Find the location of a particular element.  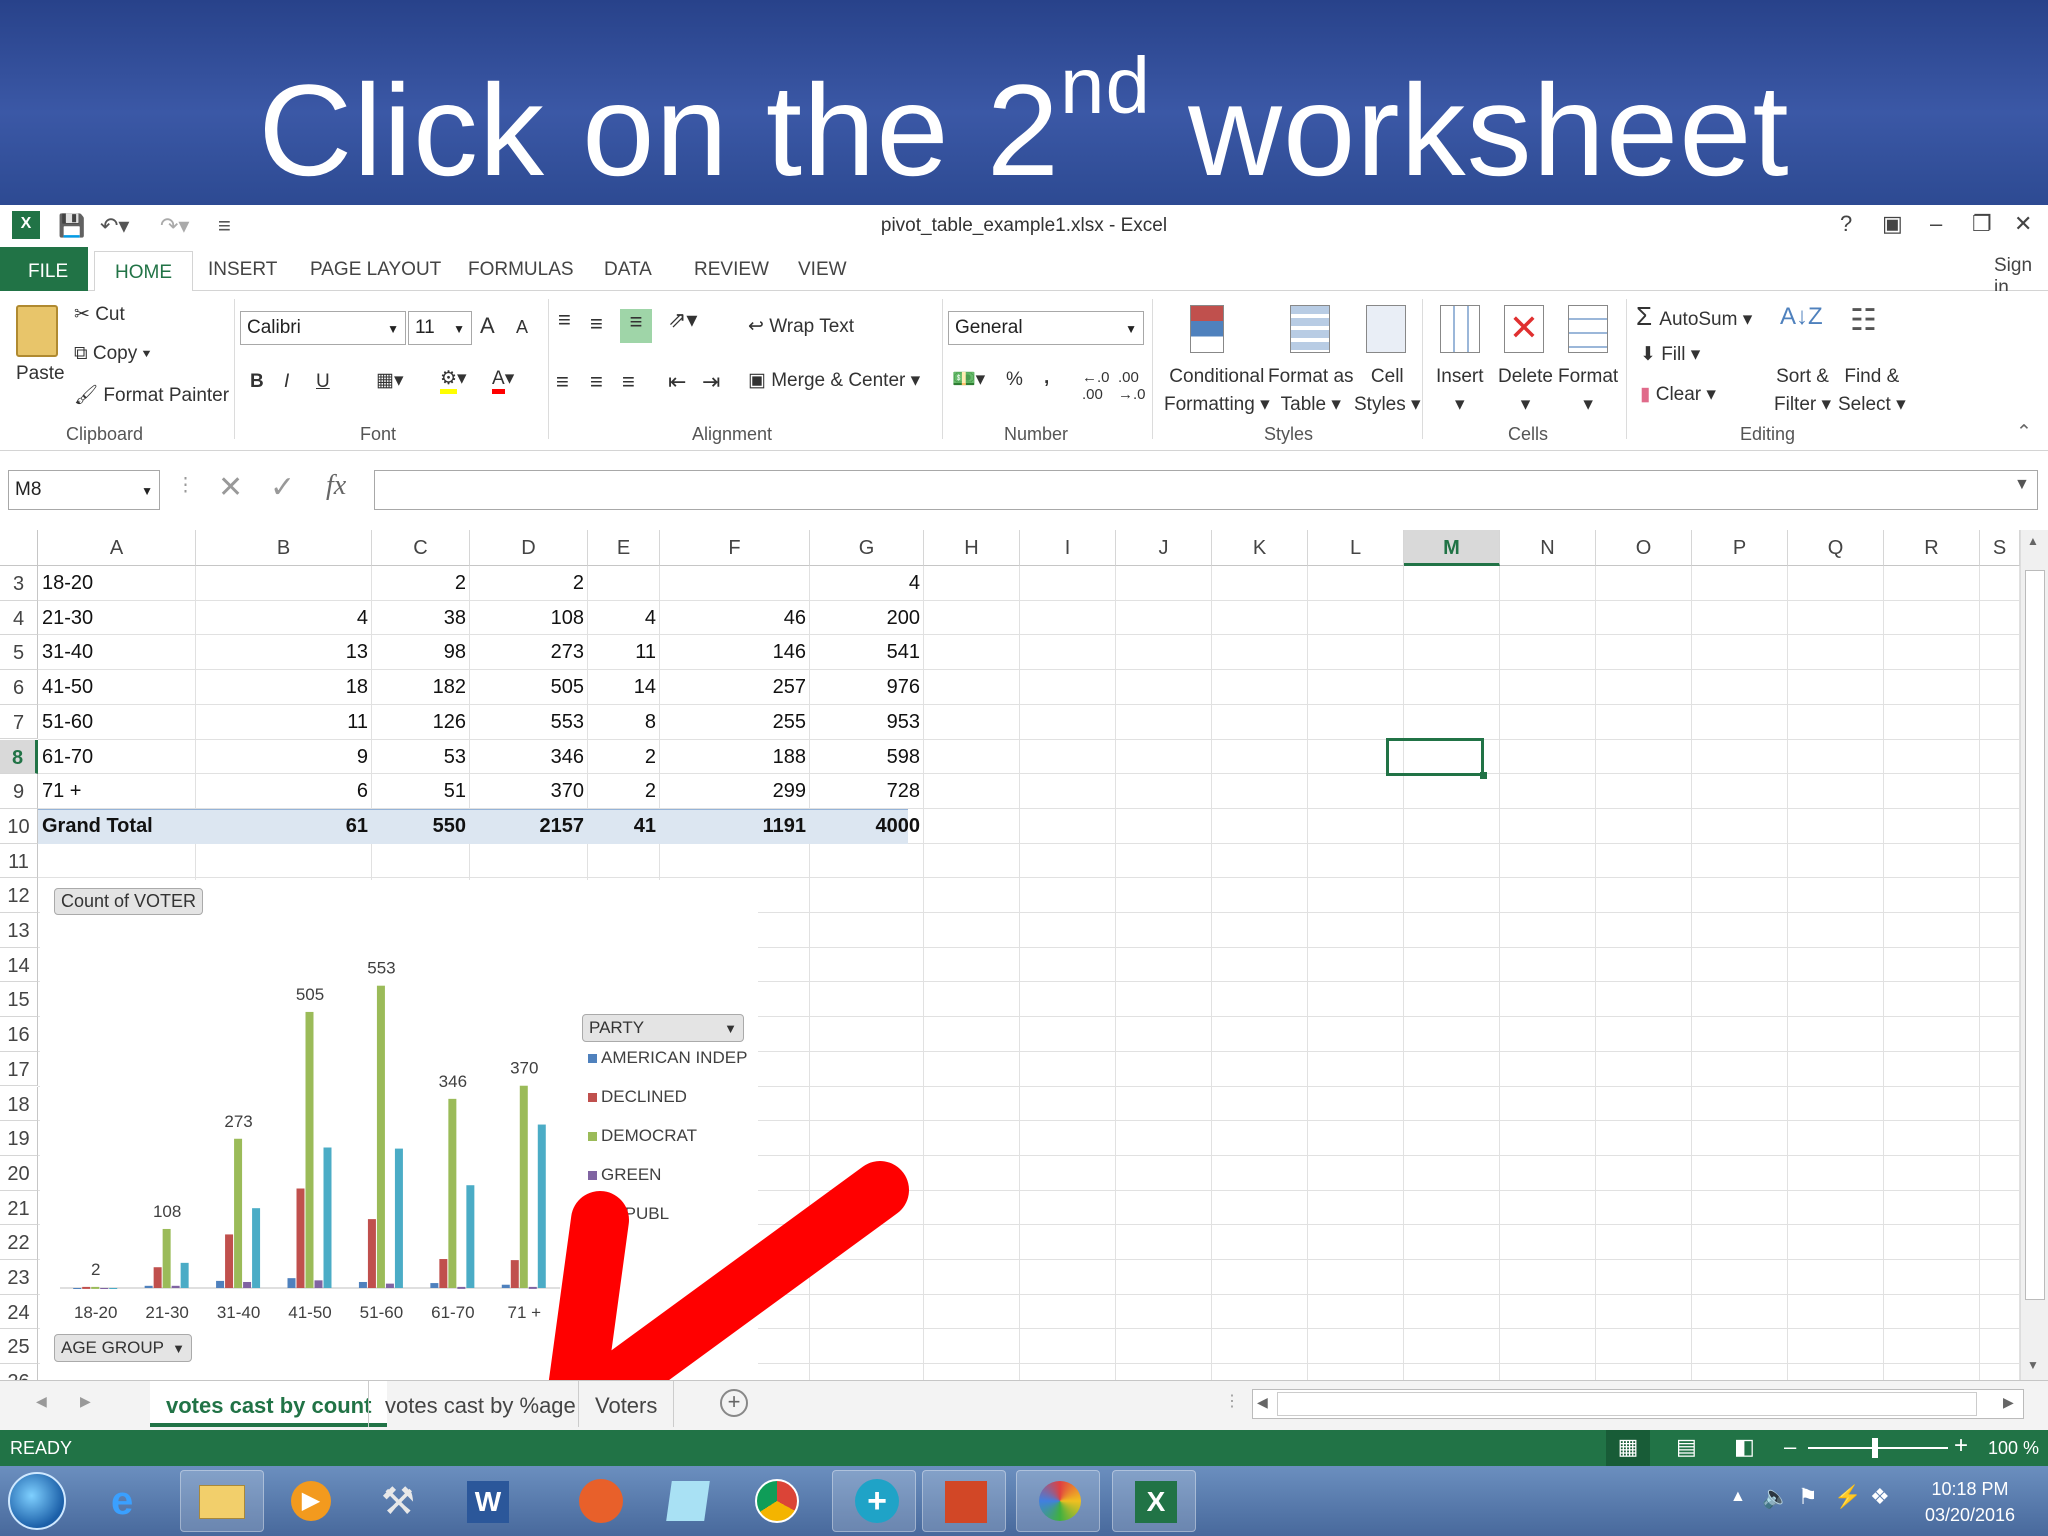

value-cell: 1191 is located at coordinates (733, 826).